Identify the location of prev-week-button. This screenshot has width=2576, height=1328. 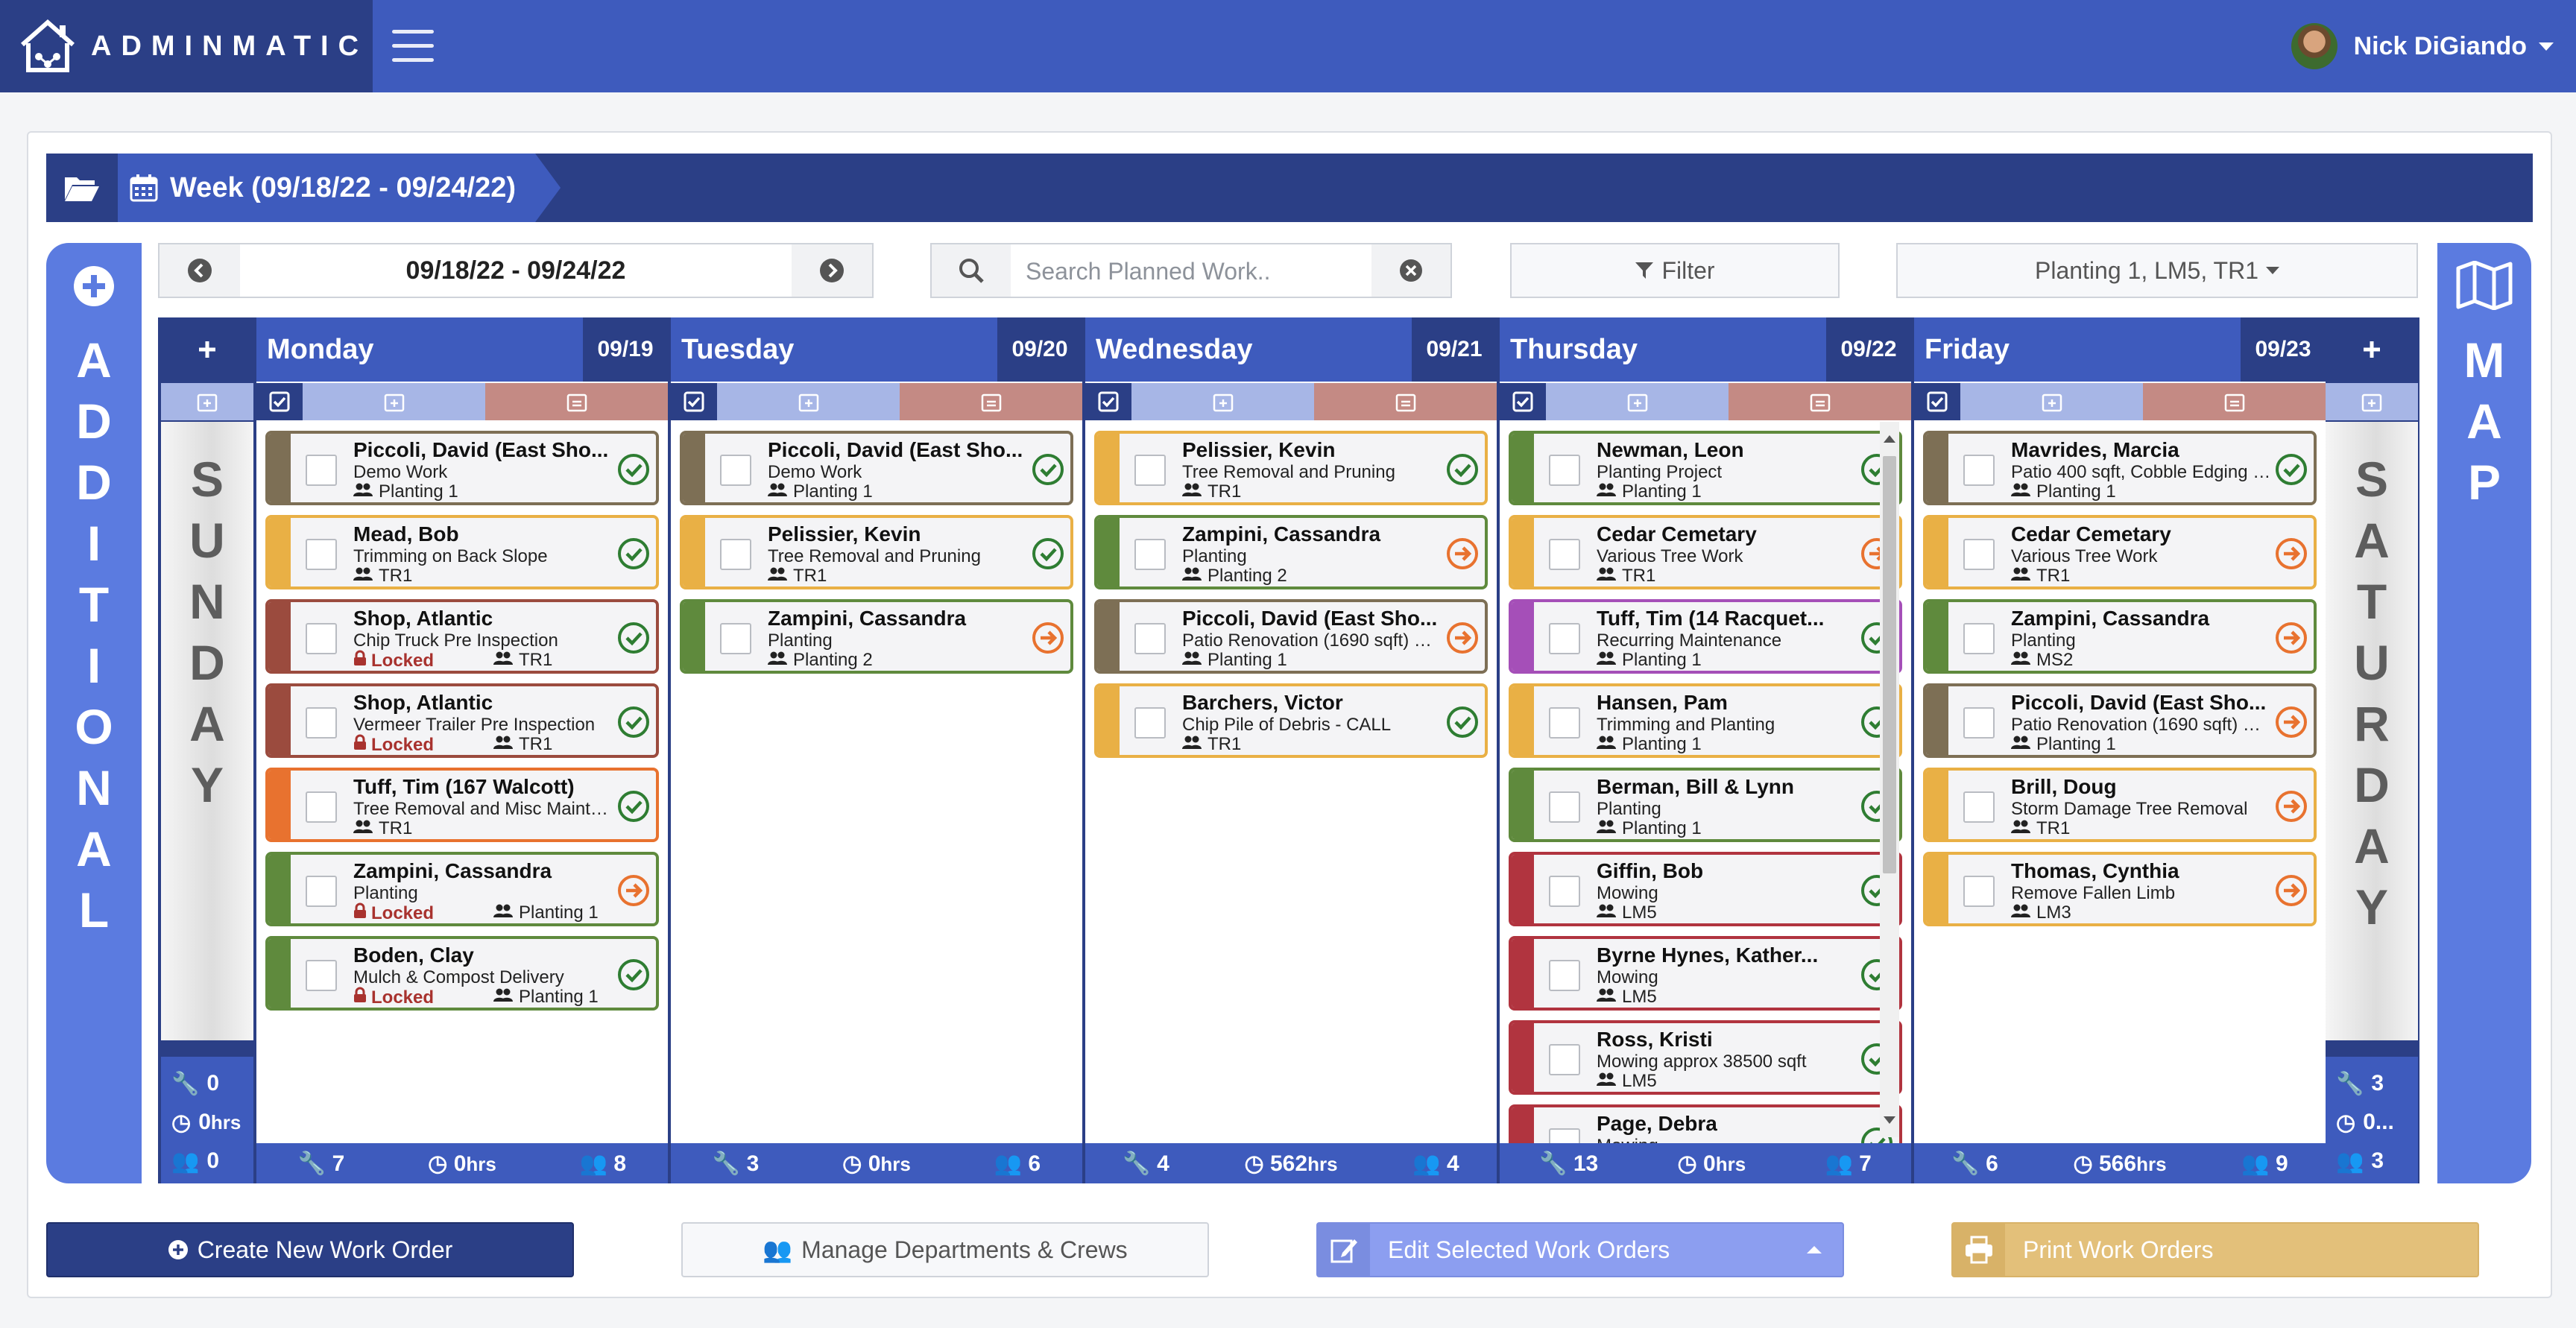
(200, 271).